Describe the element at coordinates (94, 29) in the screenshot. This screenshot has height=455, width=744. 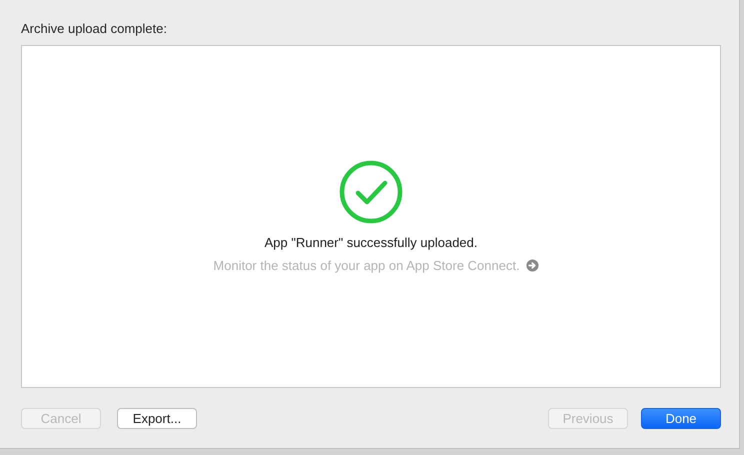
I see `sheet-title: Archive upload complete:` at that location.